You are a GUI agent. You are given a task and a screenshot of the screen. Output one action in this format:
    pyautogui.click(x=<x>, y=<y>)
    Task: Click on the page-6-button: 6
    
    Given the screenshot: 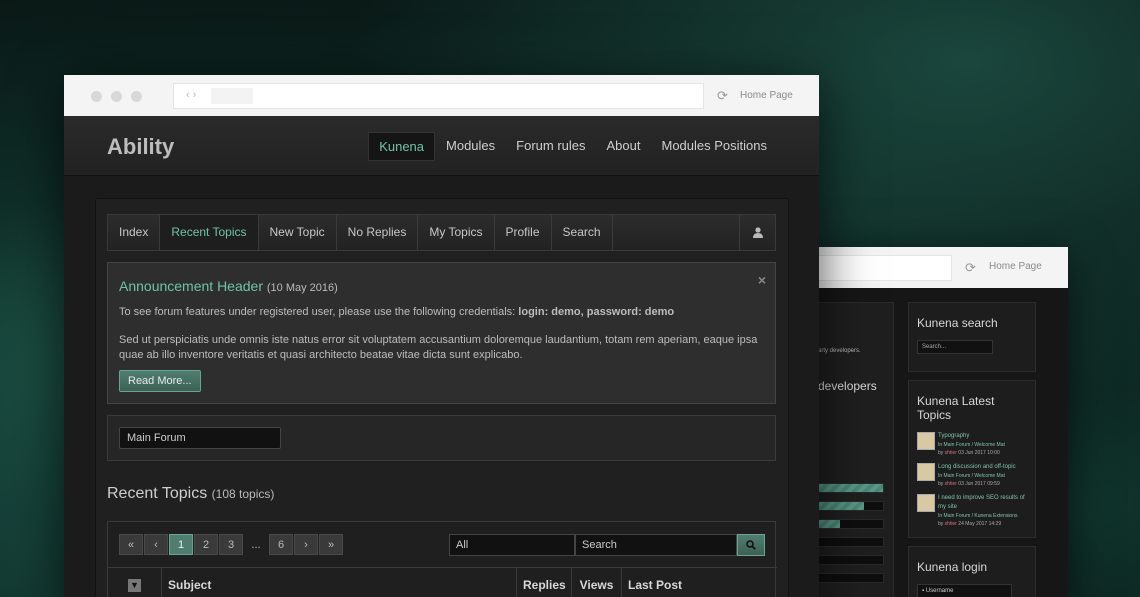 What is the action you would take?
    pyautogui.click(x=281, y=544)
    